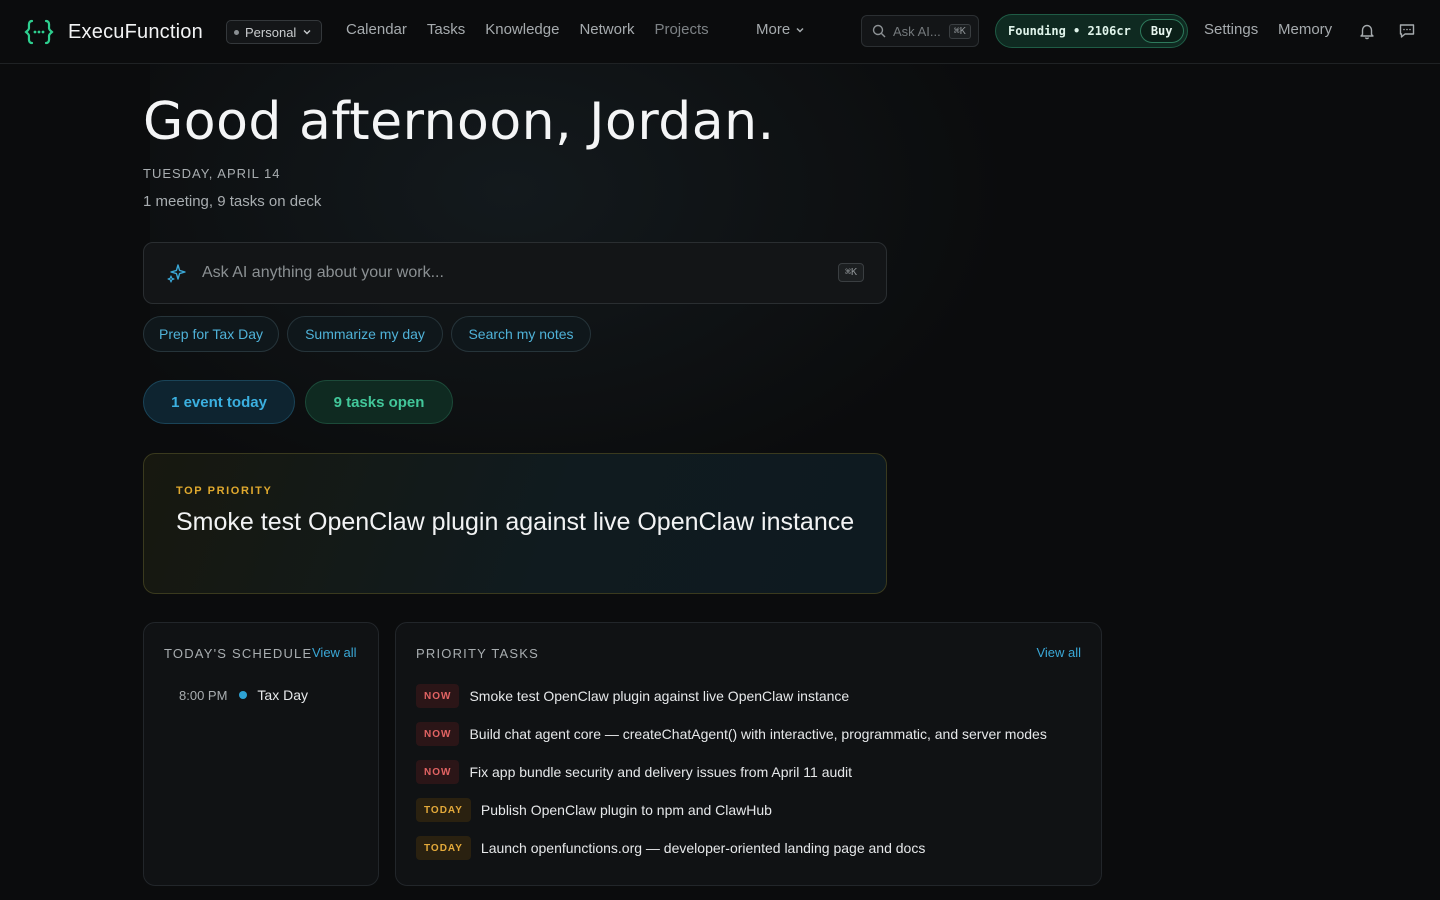  I want to click on suggestion-chip-tax-day: Prep for Tax Day, so click(211, 334).